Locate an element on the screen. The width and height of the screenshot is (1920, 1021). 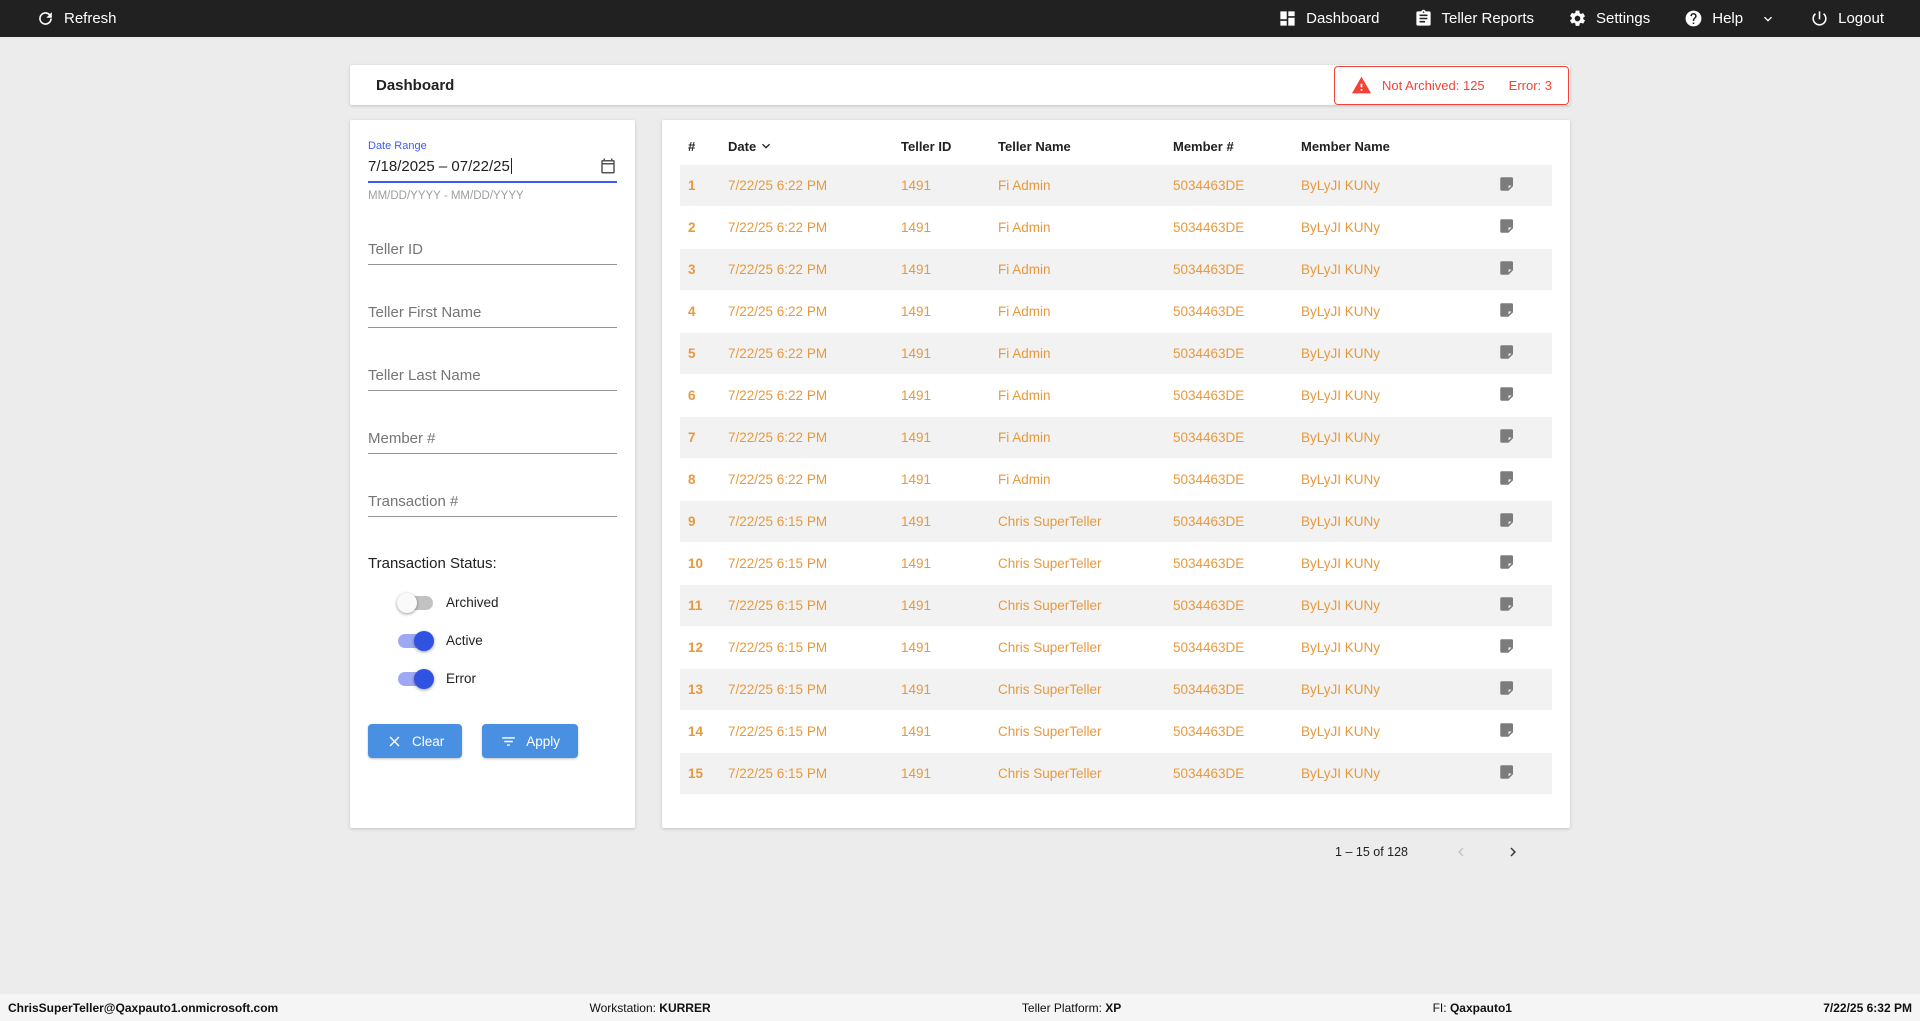
toggle-row-error: Error is located at coordinates (507, 678).